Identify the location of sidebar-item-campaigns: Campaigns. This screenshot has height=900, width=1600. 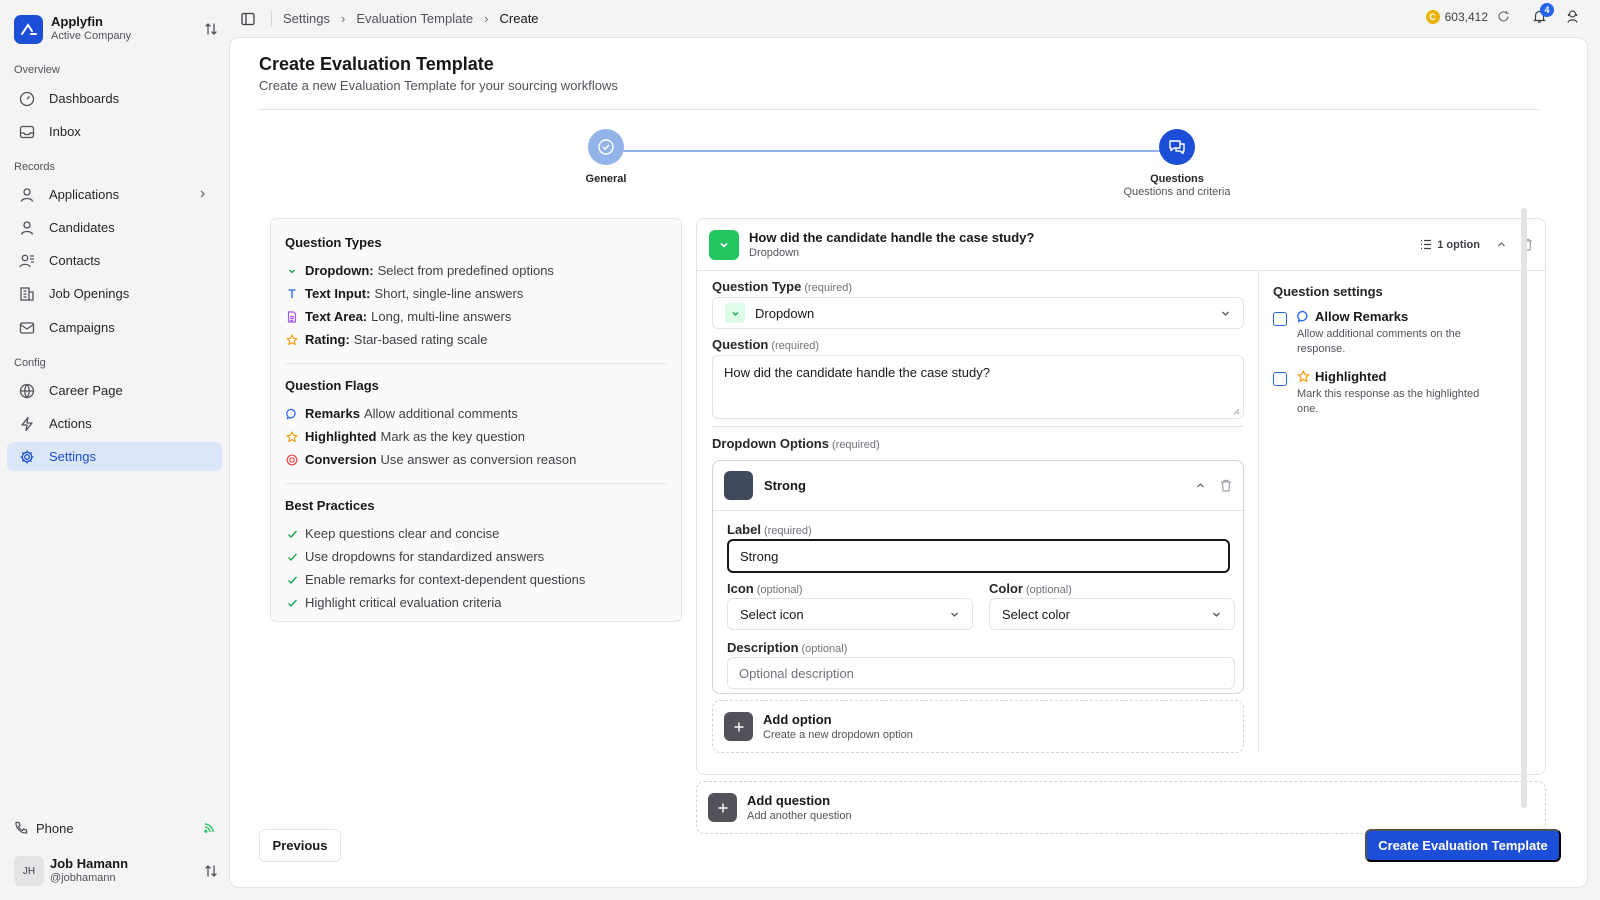
(114, 327).